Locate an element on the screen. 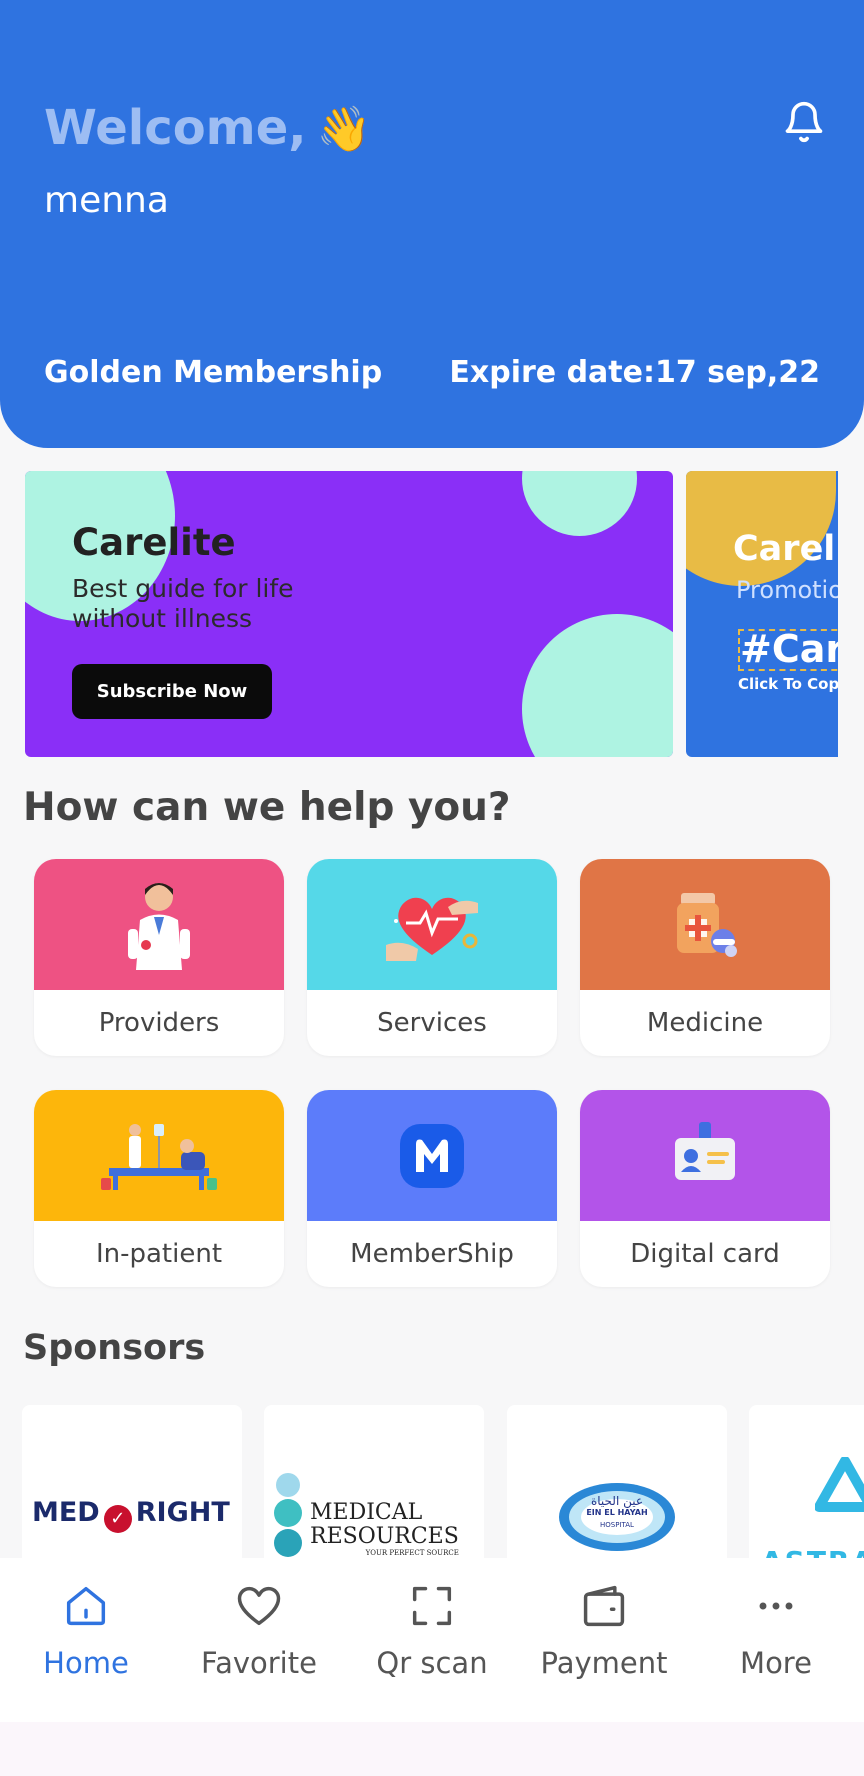 The width and height of the screenshot is (864, 1776). nav-favorite-label: Favorite is located at coordinates (259, 1663).